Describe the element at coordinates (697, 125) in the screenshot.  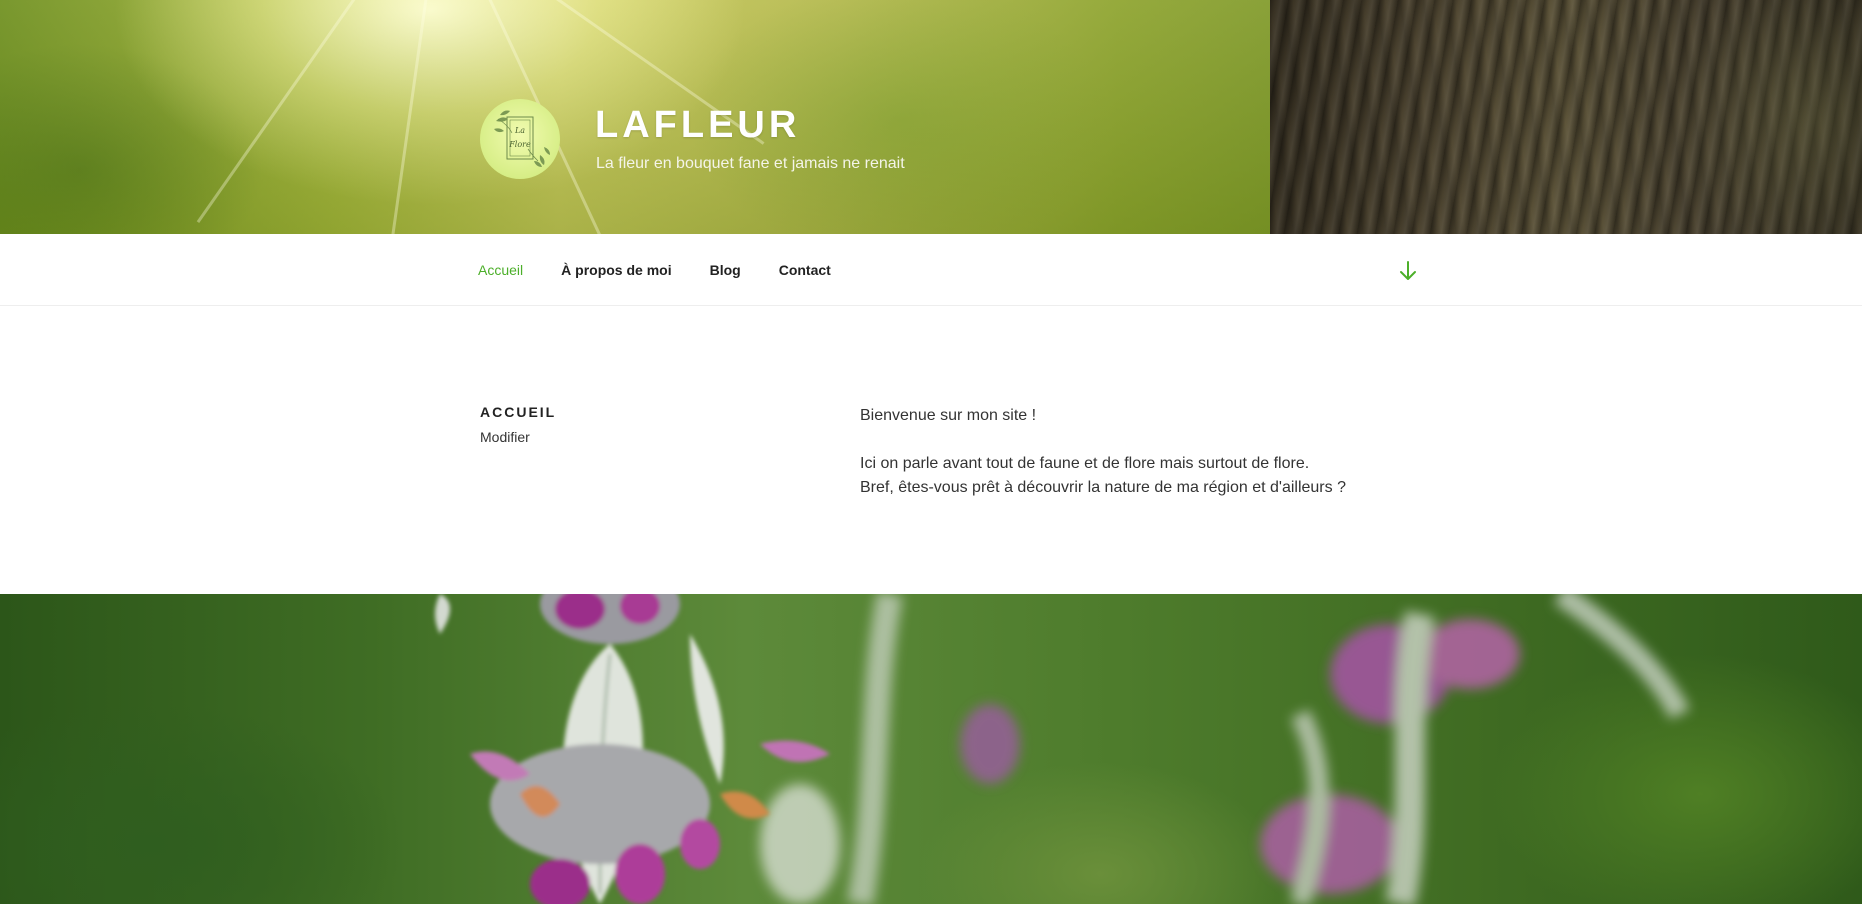
I see `site-title: LAFLEUR` at that location.